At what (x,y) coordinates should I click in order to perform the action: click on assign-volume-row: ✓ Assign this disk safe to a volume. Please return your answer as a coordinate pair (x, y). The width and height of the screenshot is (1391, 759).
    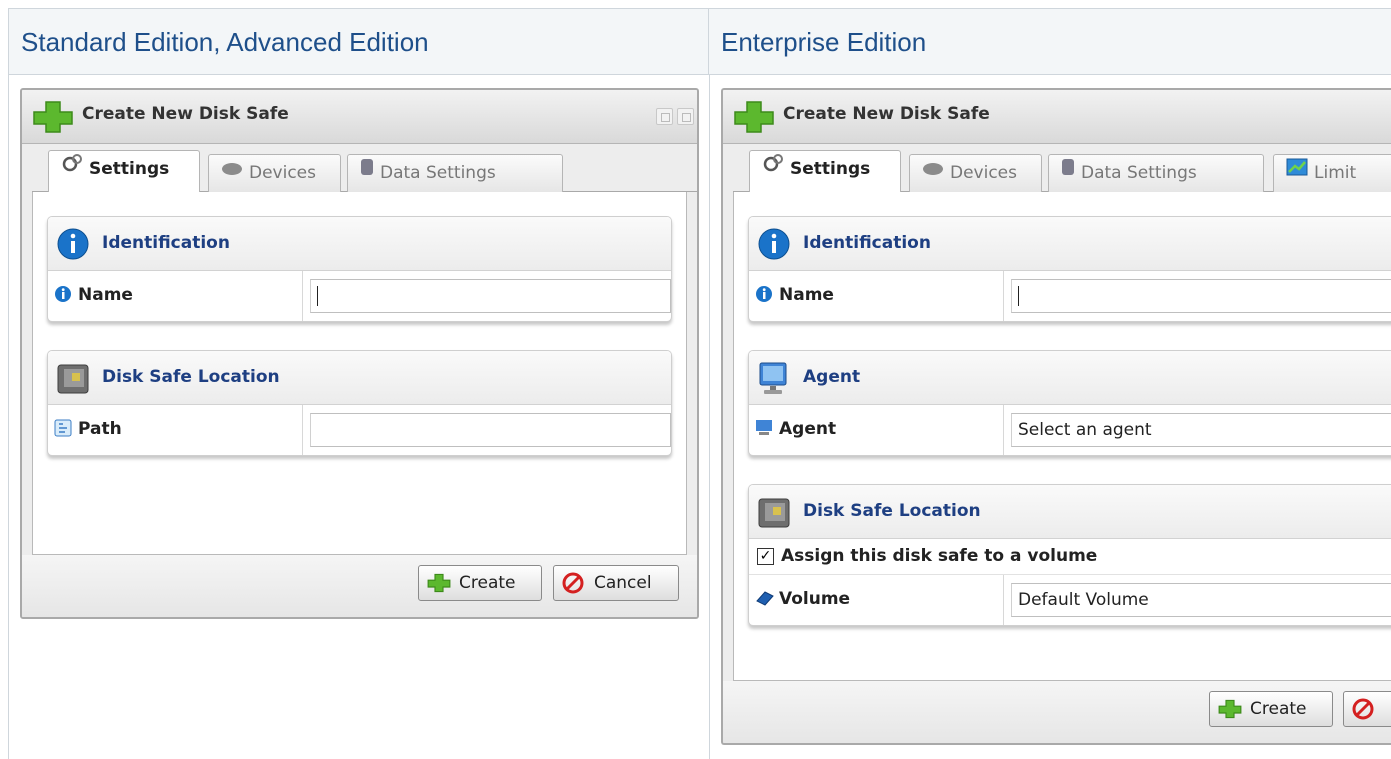
    Looking at the image, I should click on (1070, 557).